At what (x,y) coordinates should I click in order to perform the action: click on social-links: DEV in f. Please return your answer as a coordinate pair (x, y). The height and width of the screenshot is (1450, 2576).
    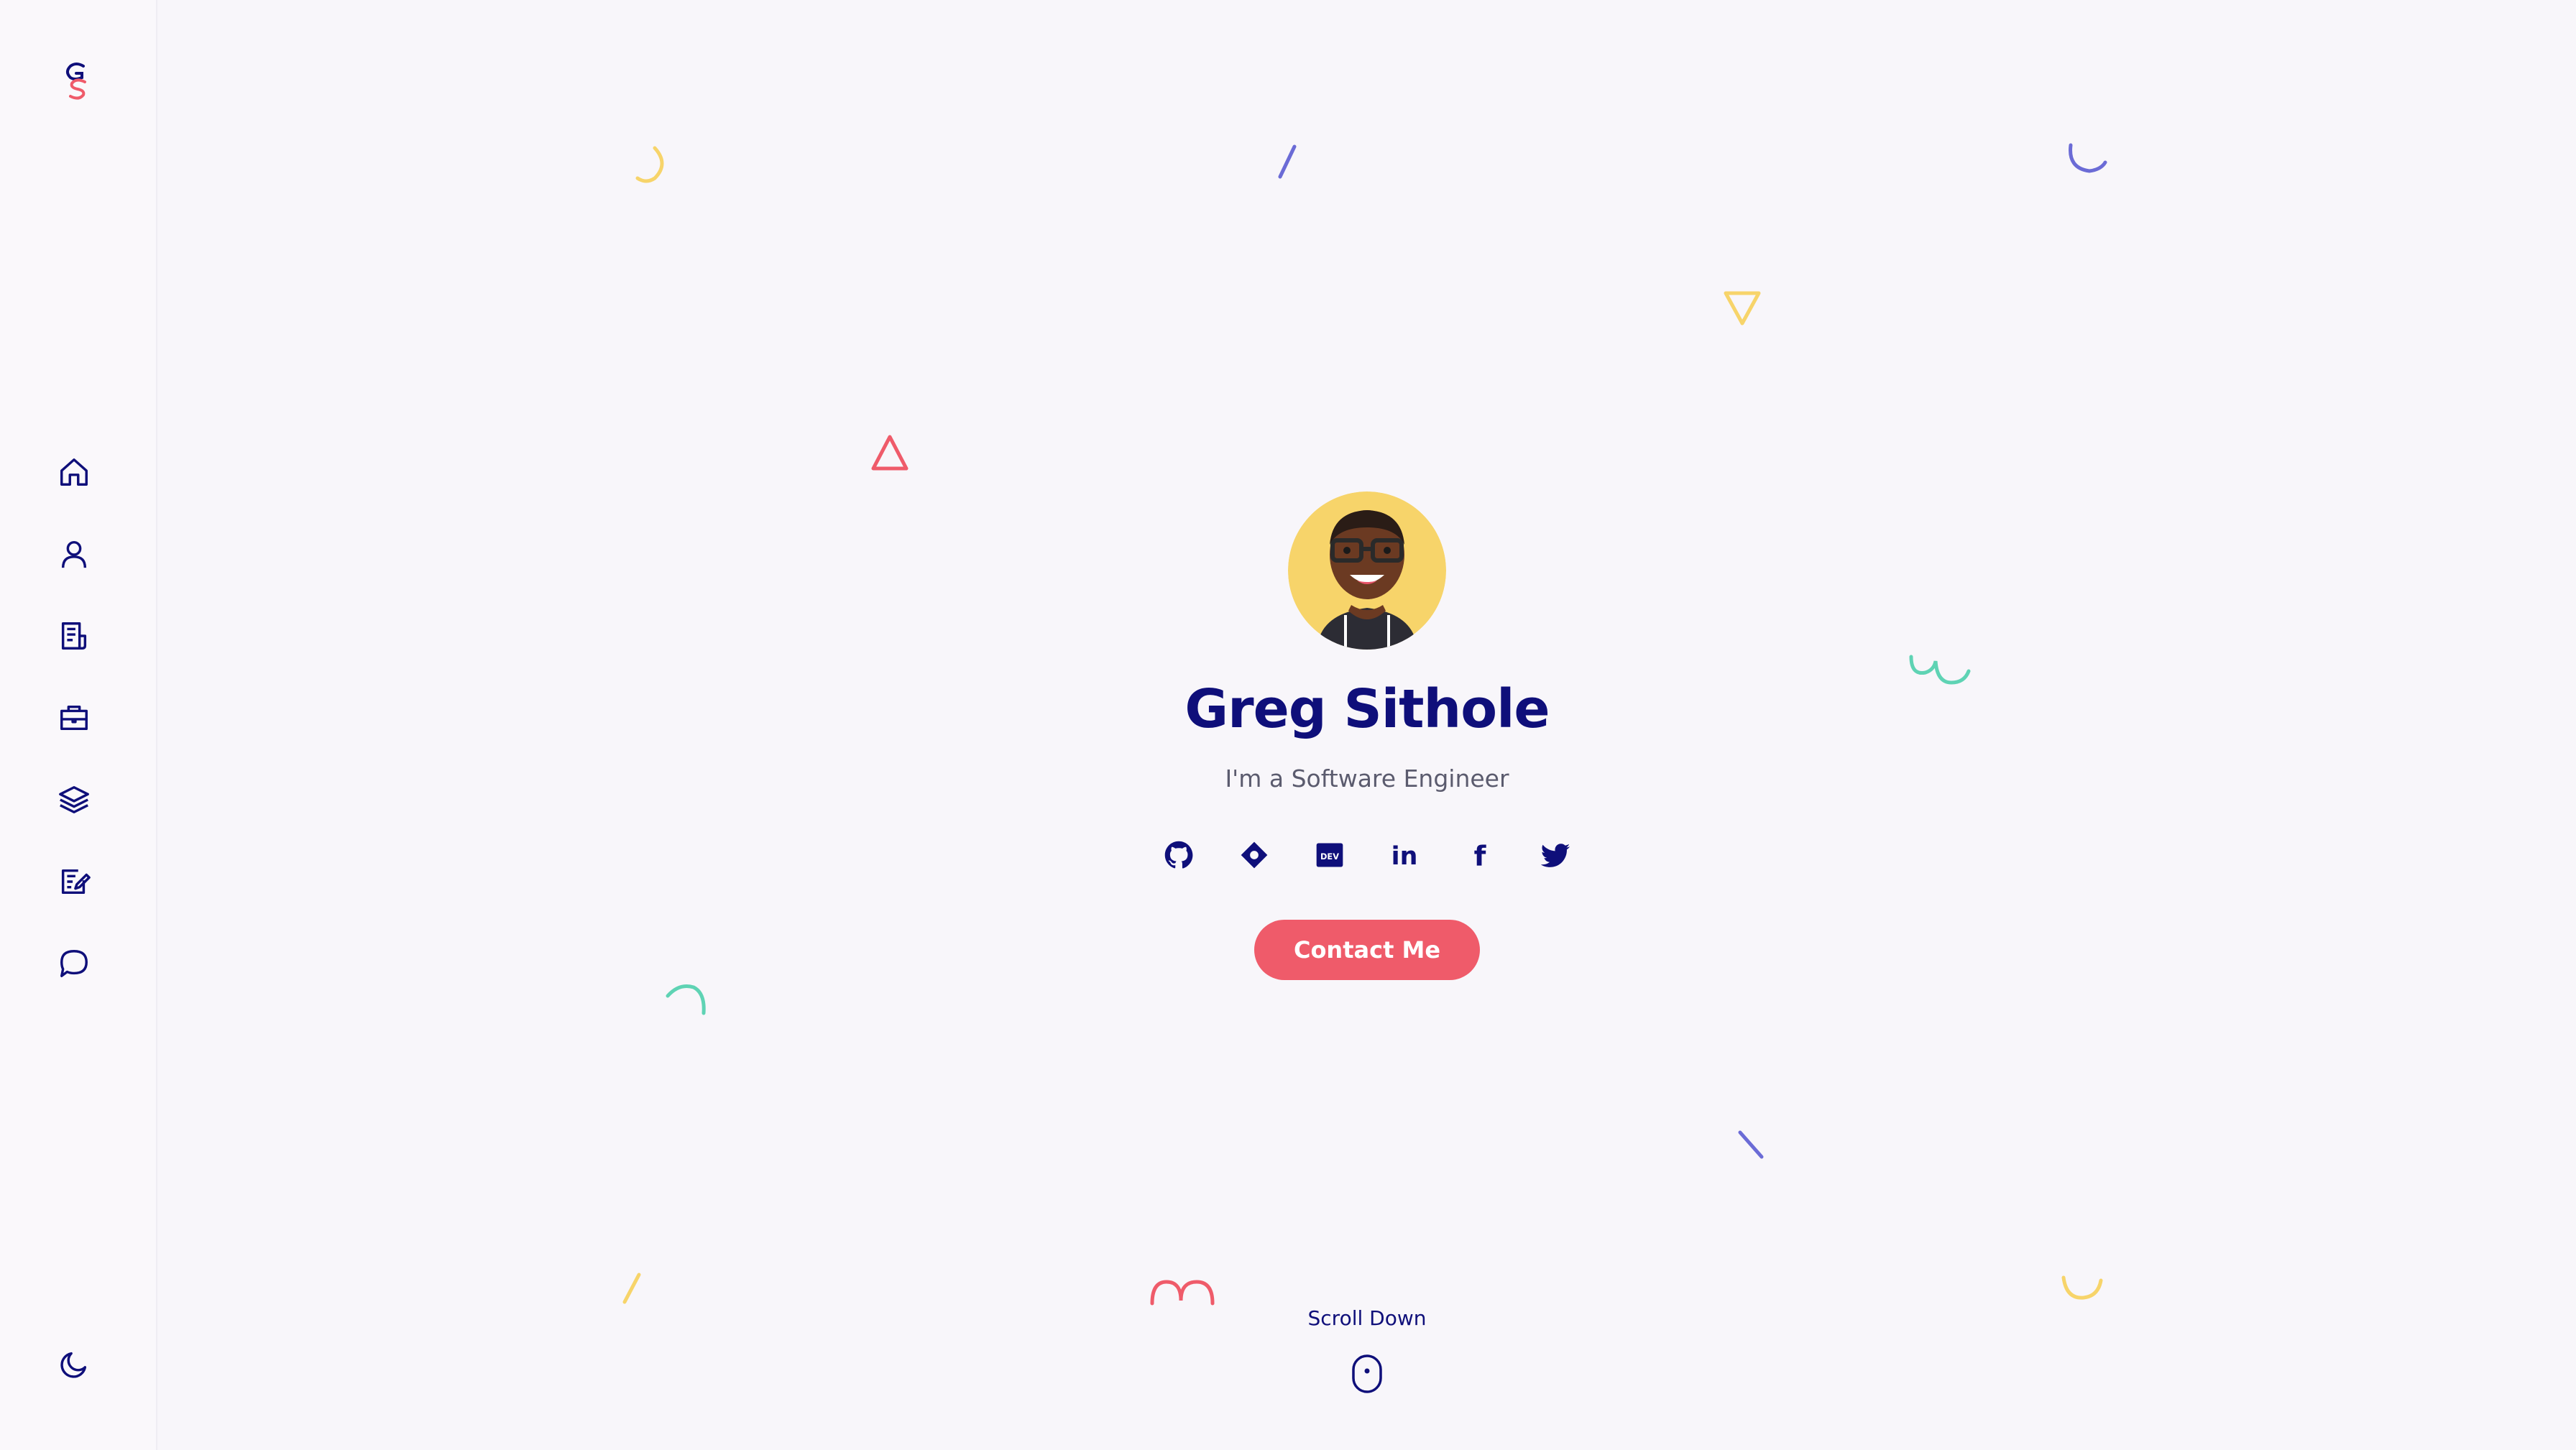
    Looking at the image, I should click on (1367, 855).